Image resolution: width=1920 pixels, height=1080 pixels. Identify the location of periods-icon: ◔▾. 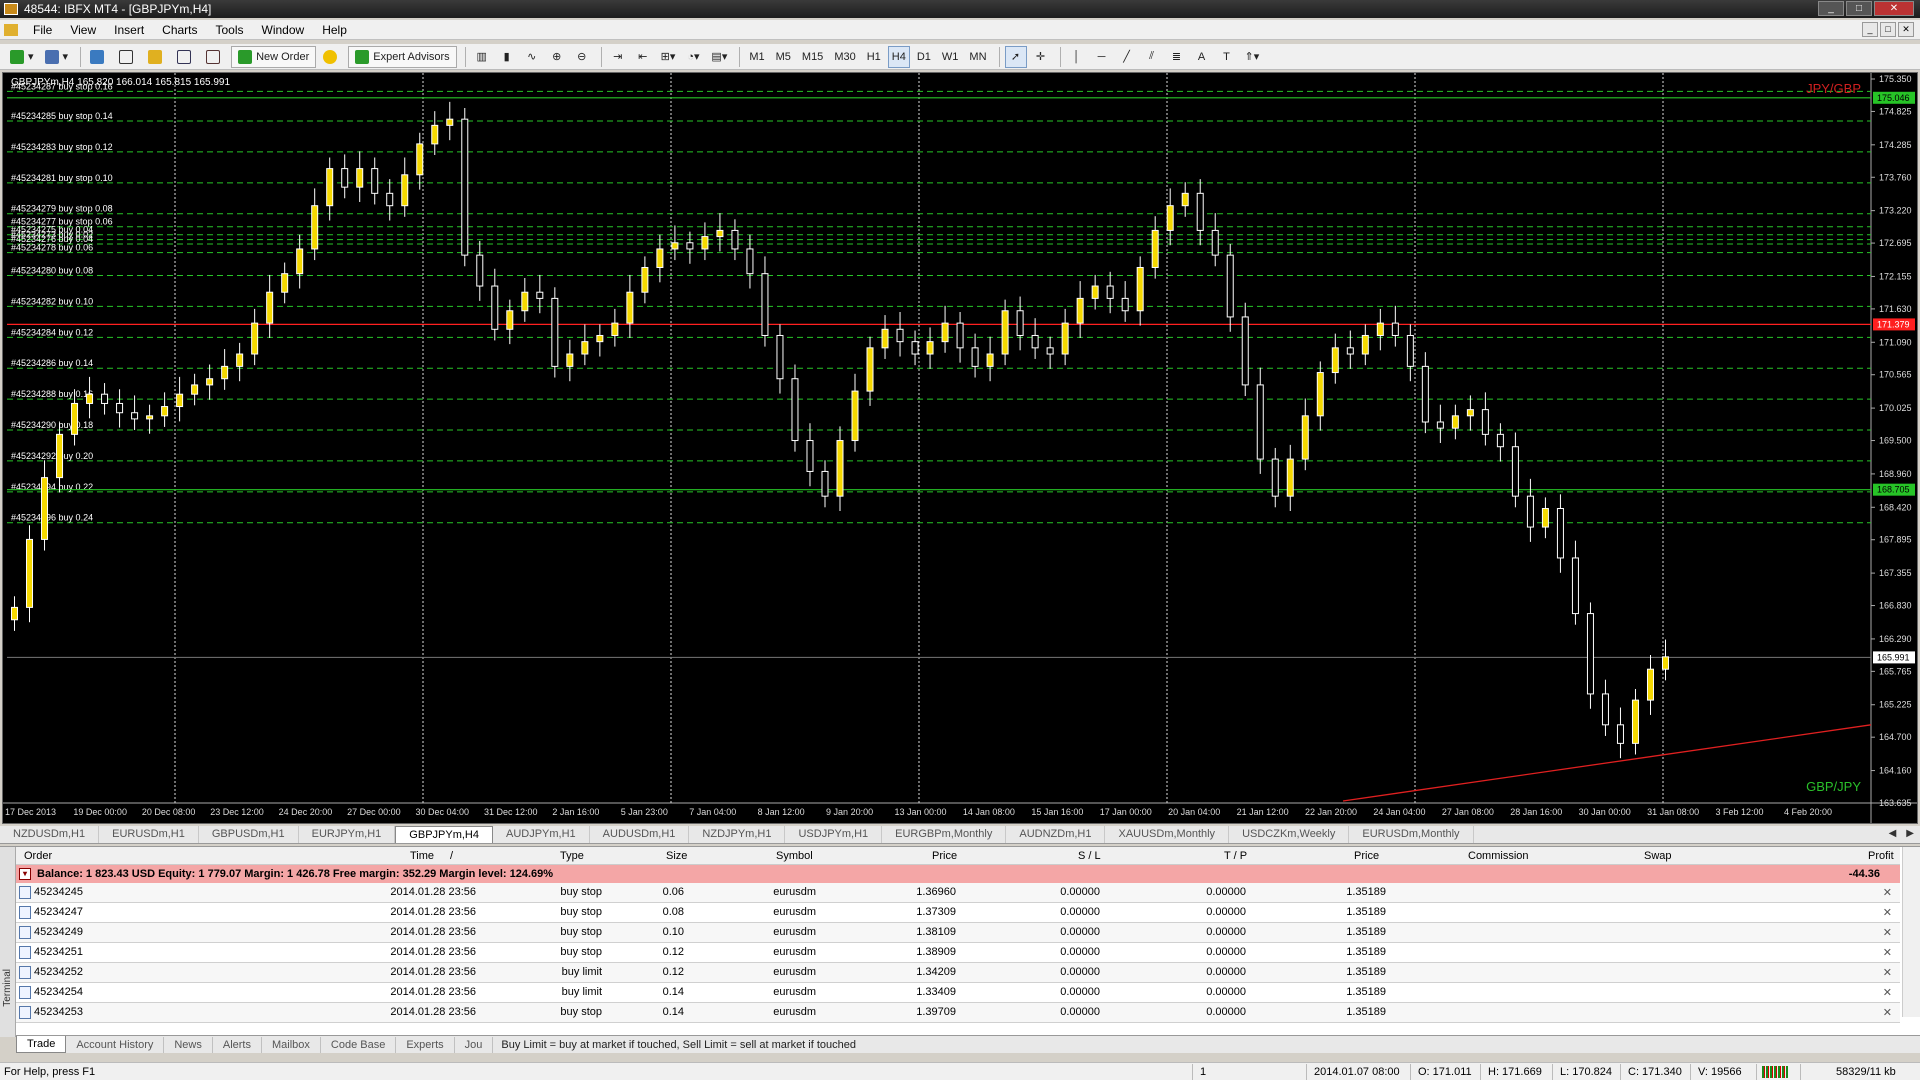
(693, 57).